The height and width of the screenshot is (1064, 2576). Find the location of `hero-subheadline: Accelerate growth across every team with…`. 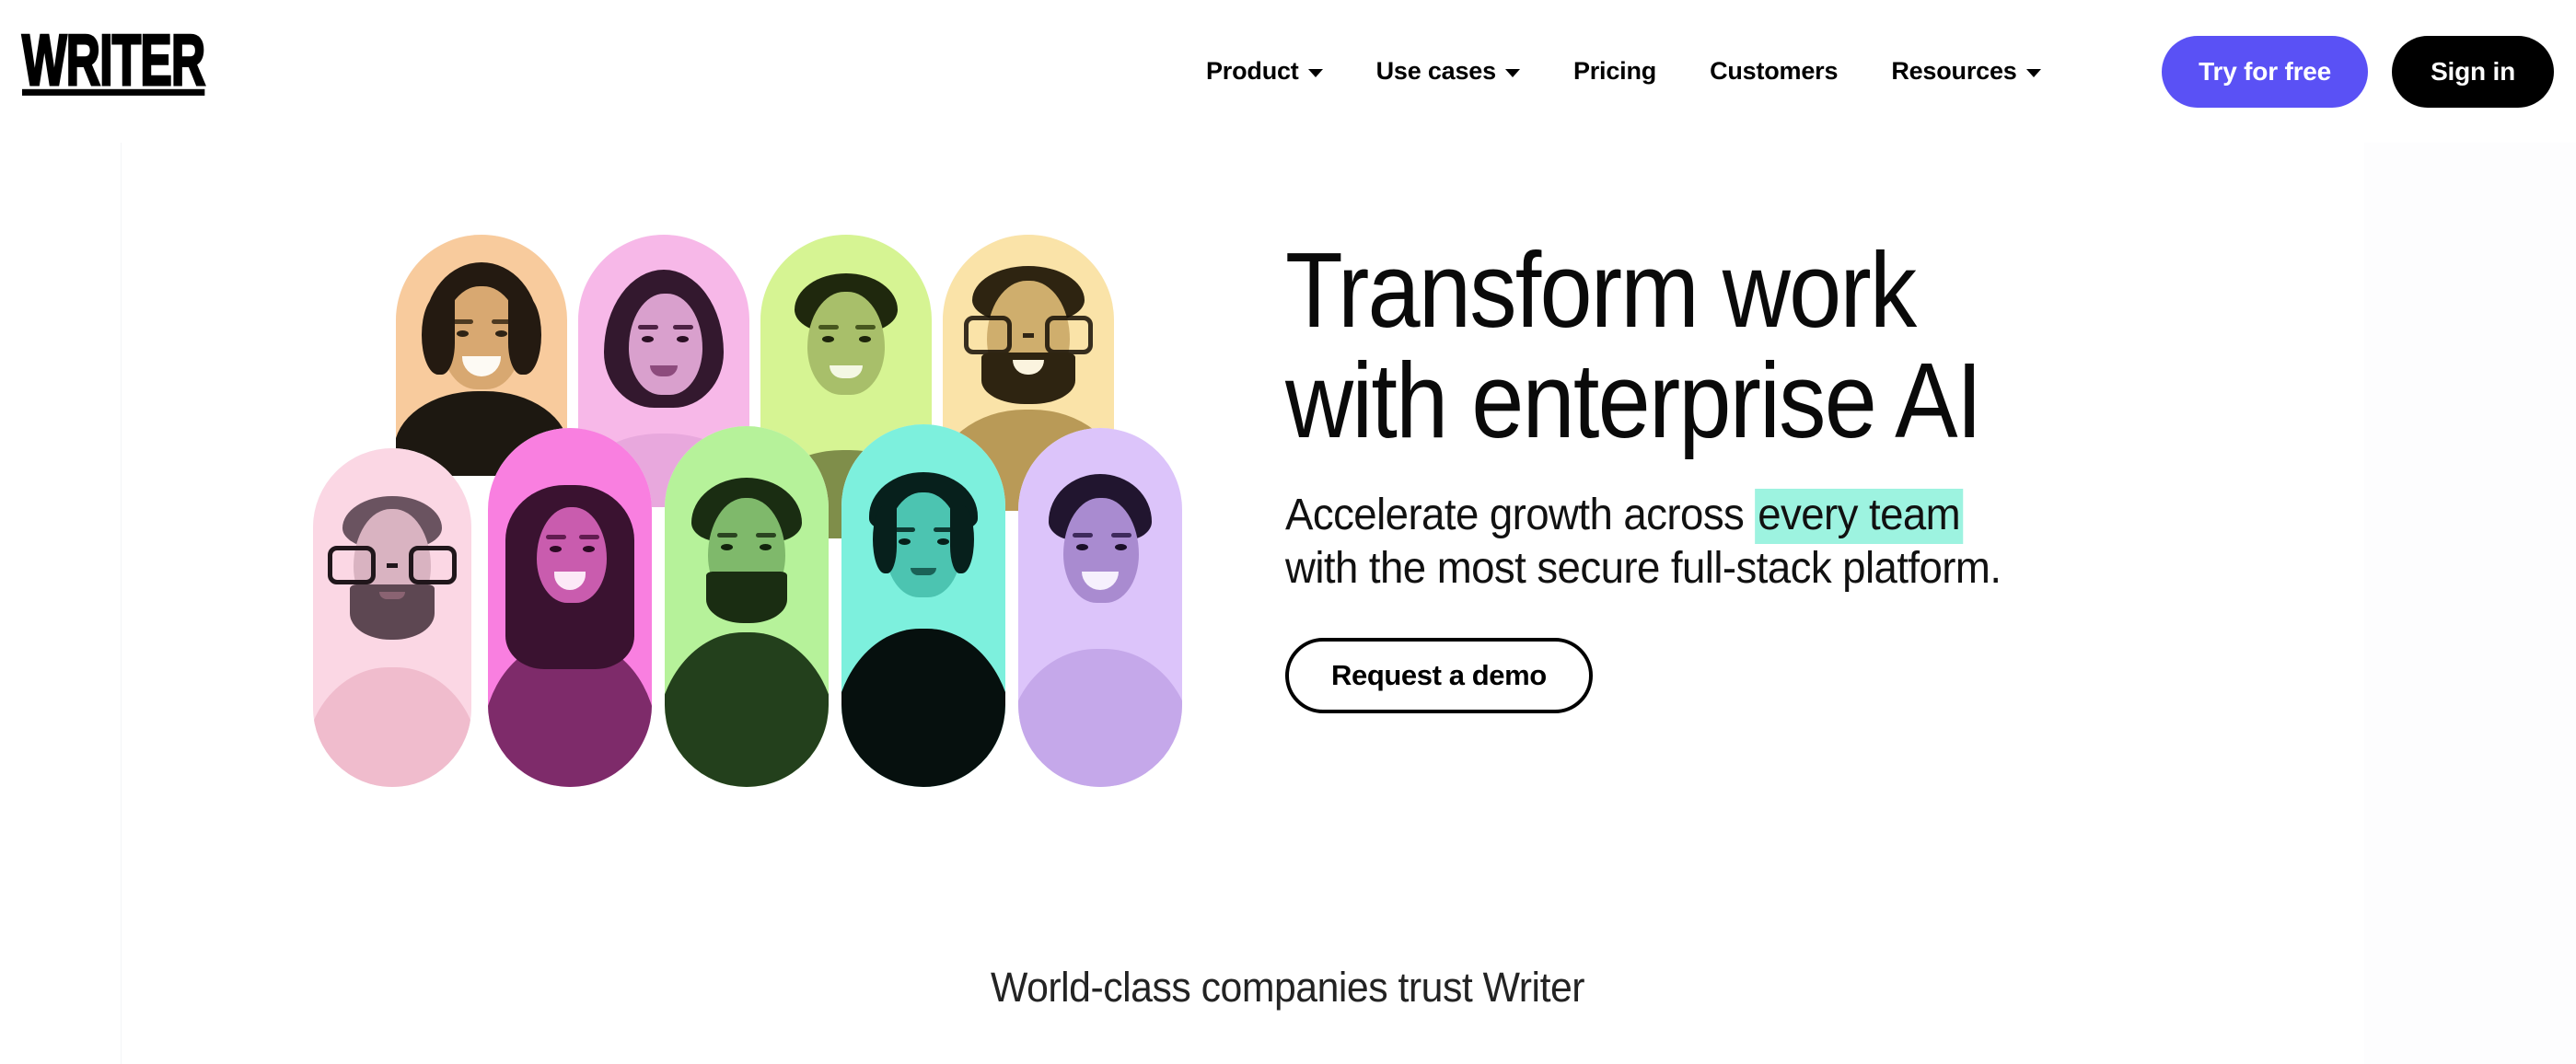

hero-subheadline: Accelerate growth across every team with… is located at coordinates (1766, 543).